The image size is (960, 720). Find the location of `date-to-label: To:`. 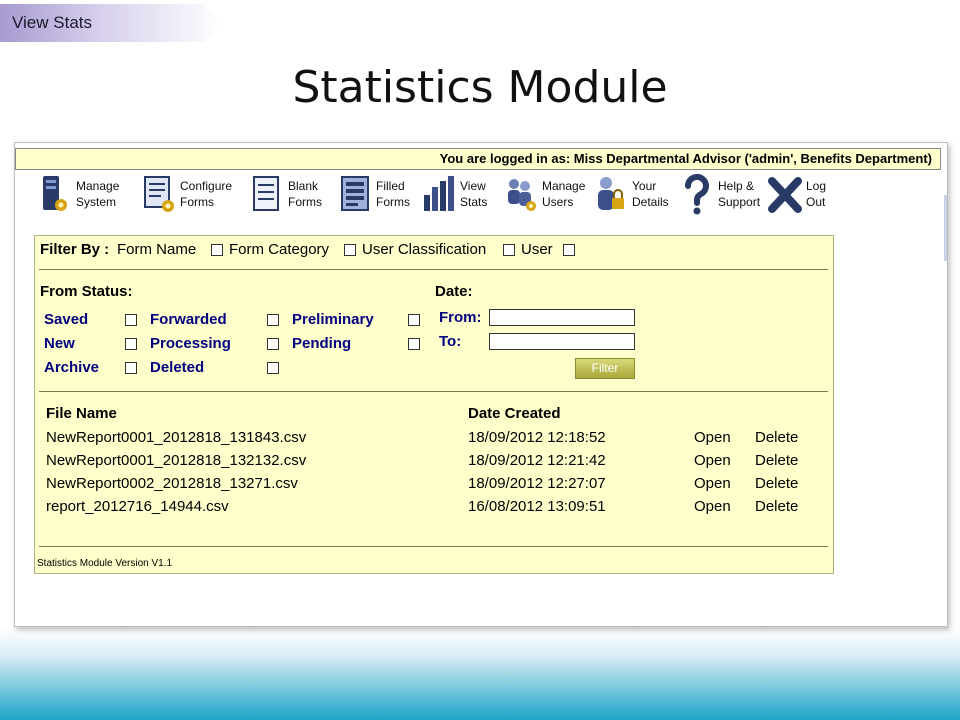

date-to-label: To: is located at coordinates (450, 341).